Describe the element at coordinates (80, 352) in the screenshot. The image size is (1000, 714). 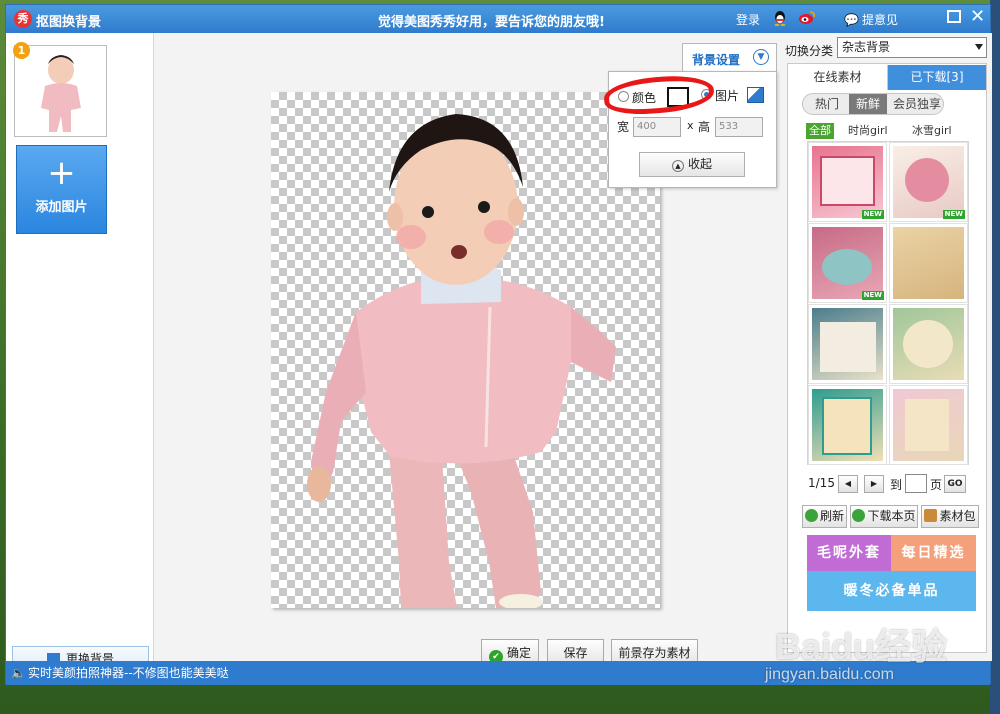
I see `image-list-panel: 1 + 添加图片 更换背景` at that location.